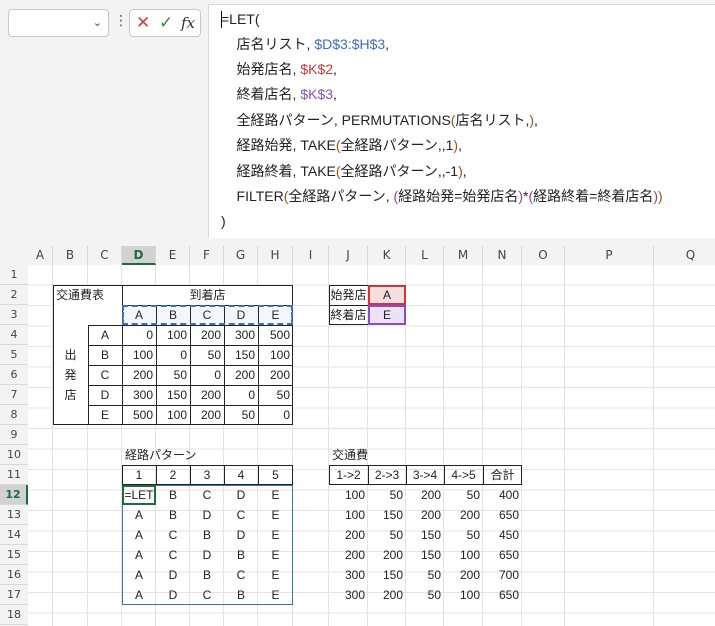  What do you see at coordinates (14, 495) in the screenshot?
I see `row-header-12: 12` at bounding box center [14, 495].